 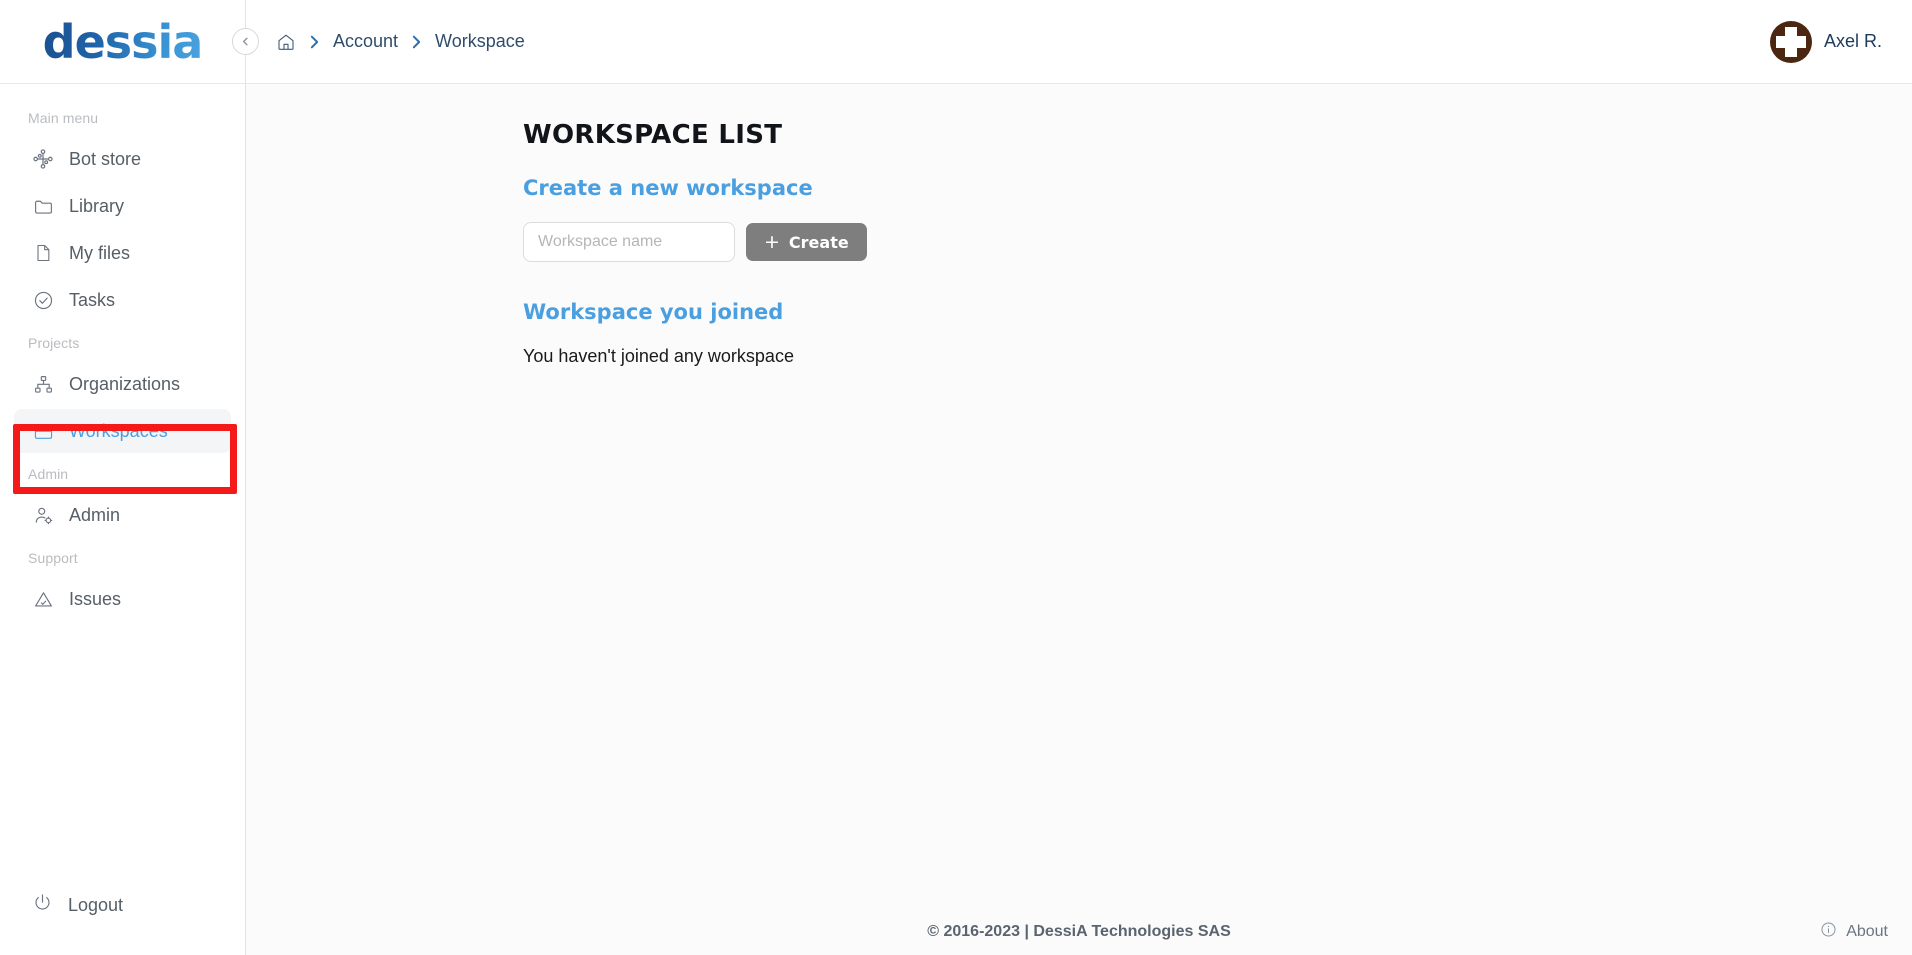 I want to click on joined-workspace-heading: Workspace you joined, so click(x=653, y=312).